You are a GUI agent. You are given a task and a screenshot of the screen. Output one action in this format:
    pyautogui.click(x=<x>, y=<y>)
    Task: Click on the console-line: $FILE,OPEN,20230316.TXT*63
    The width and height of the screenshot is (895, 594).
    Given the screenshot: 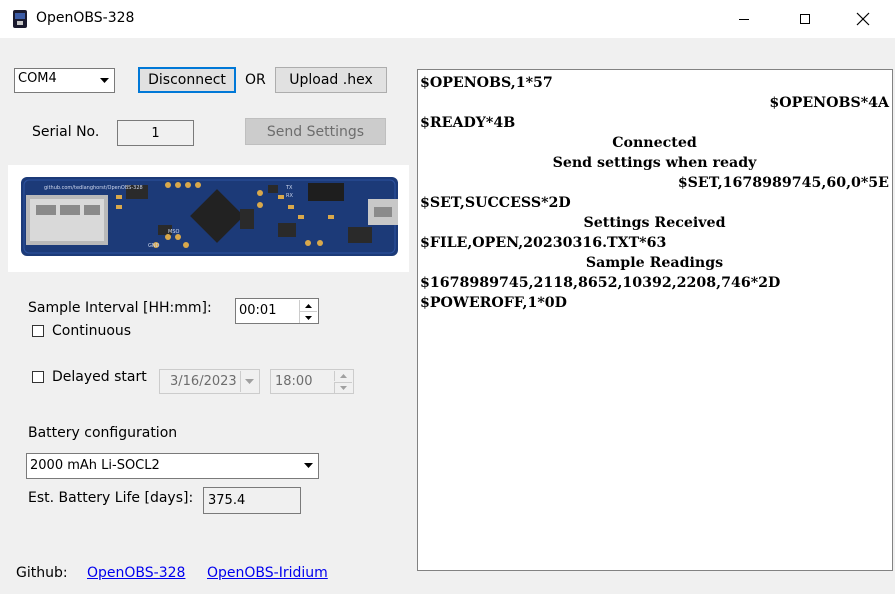 What is the action you would take?
    pyautogui.click(x=543, y=243)
    